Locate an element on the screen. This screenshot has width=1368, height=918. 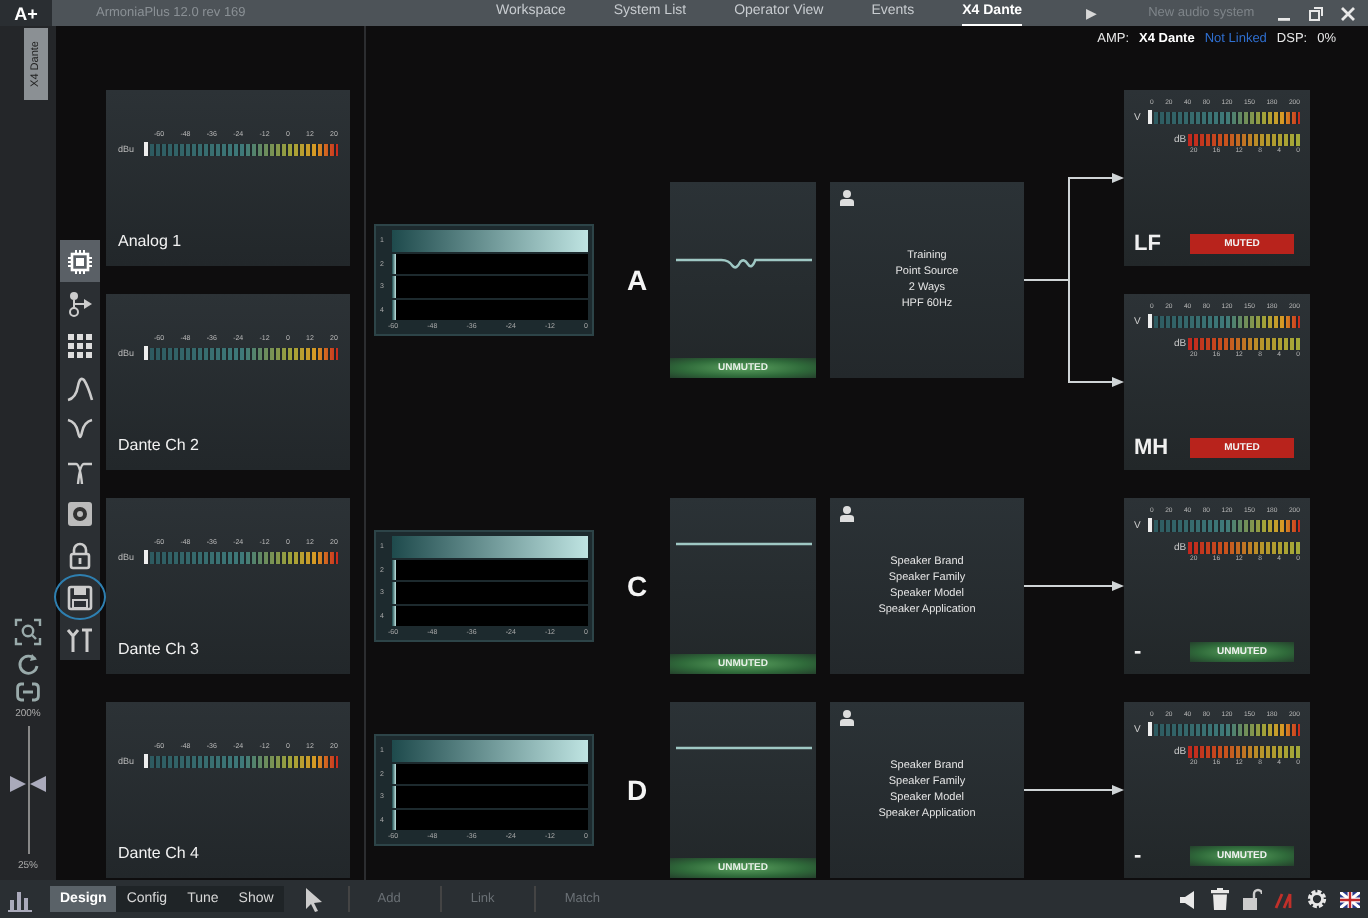
crossover-icon is located at coordinates (80, 471).